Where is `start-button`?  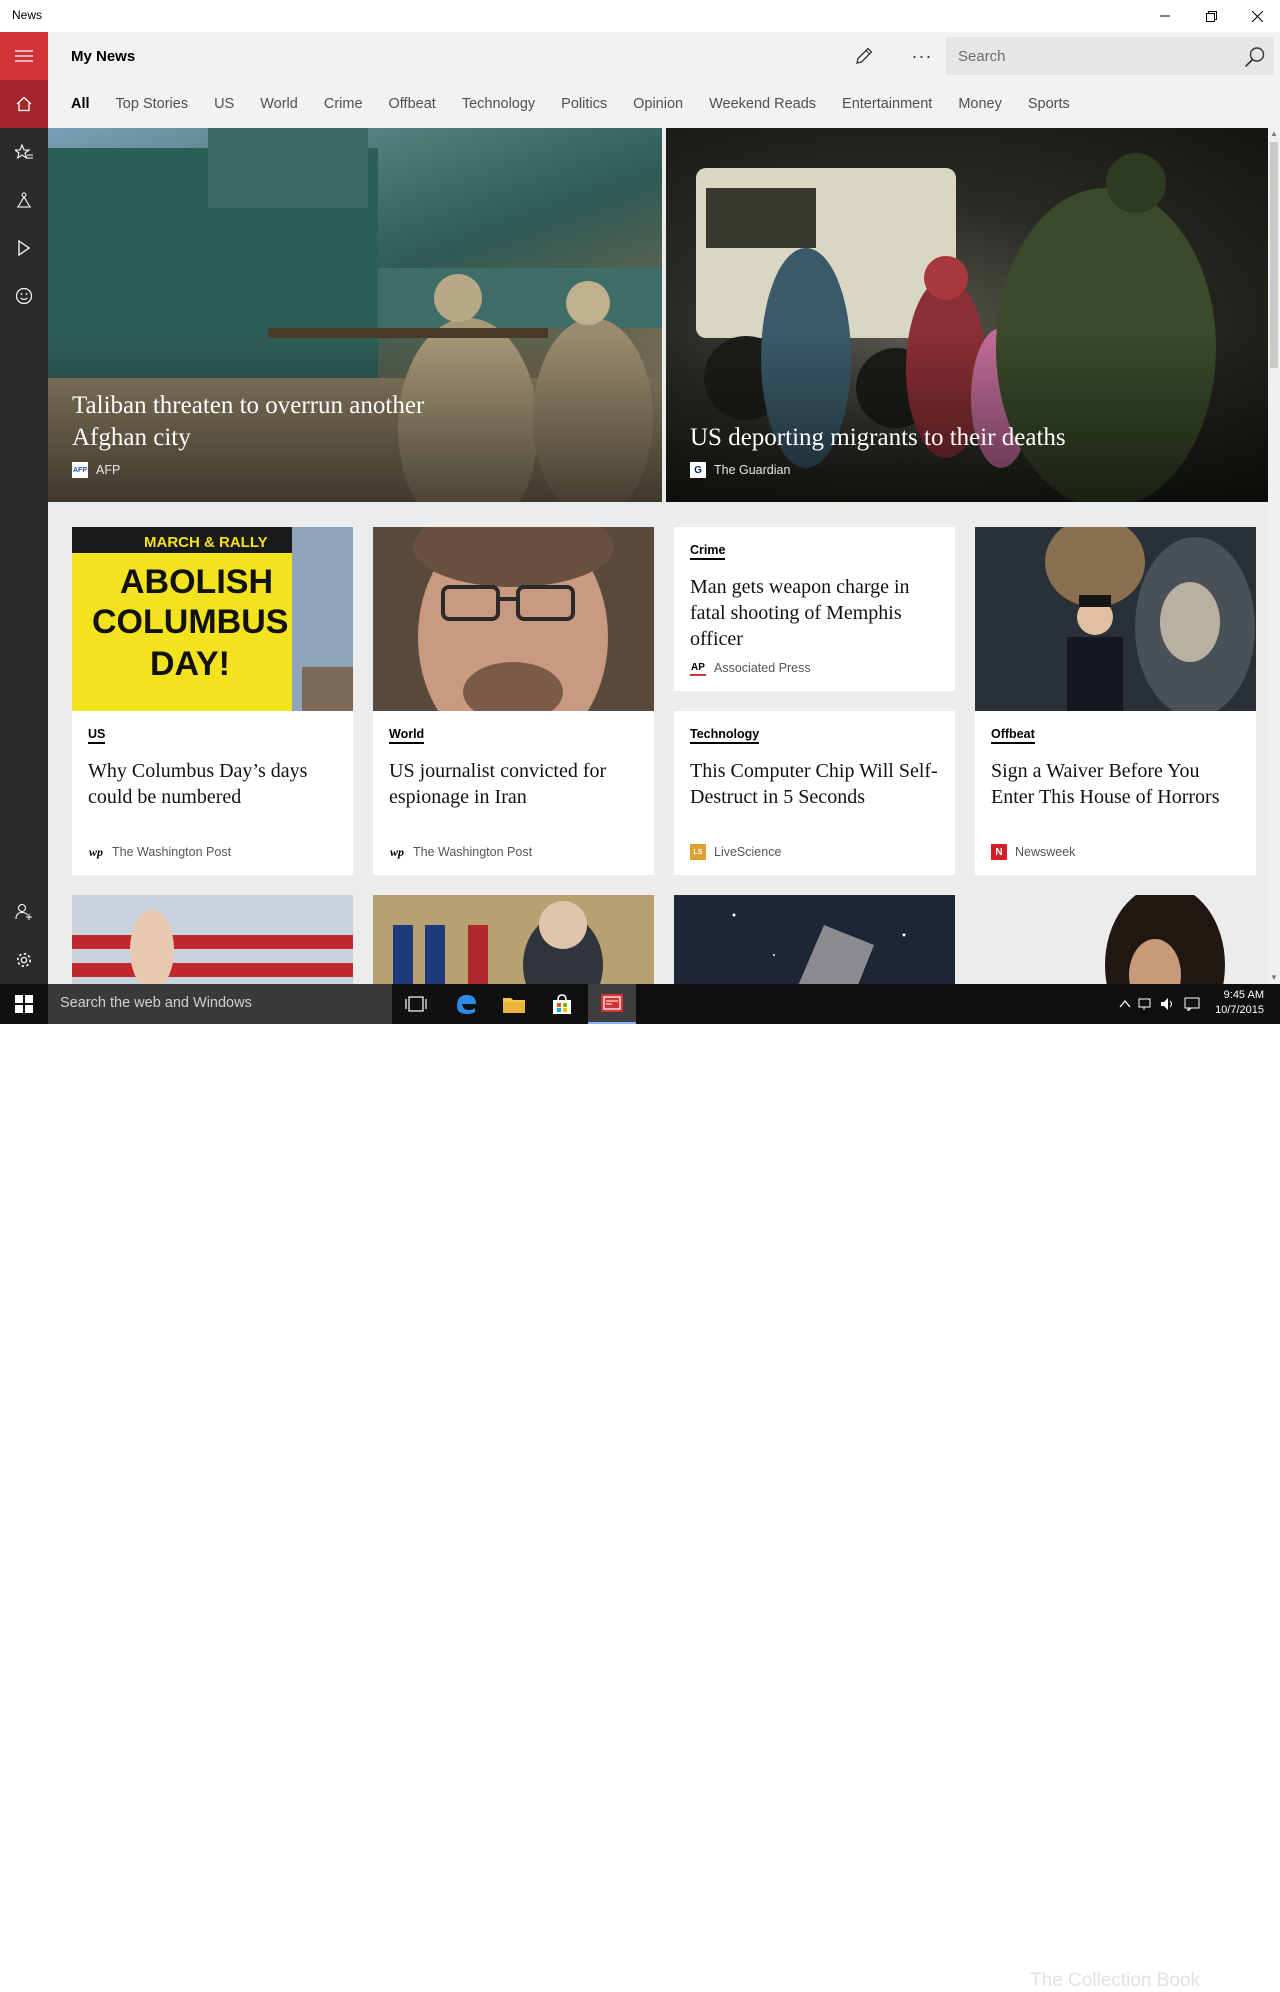 start-button is located at coordinates (24, 1004).